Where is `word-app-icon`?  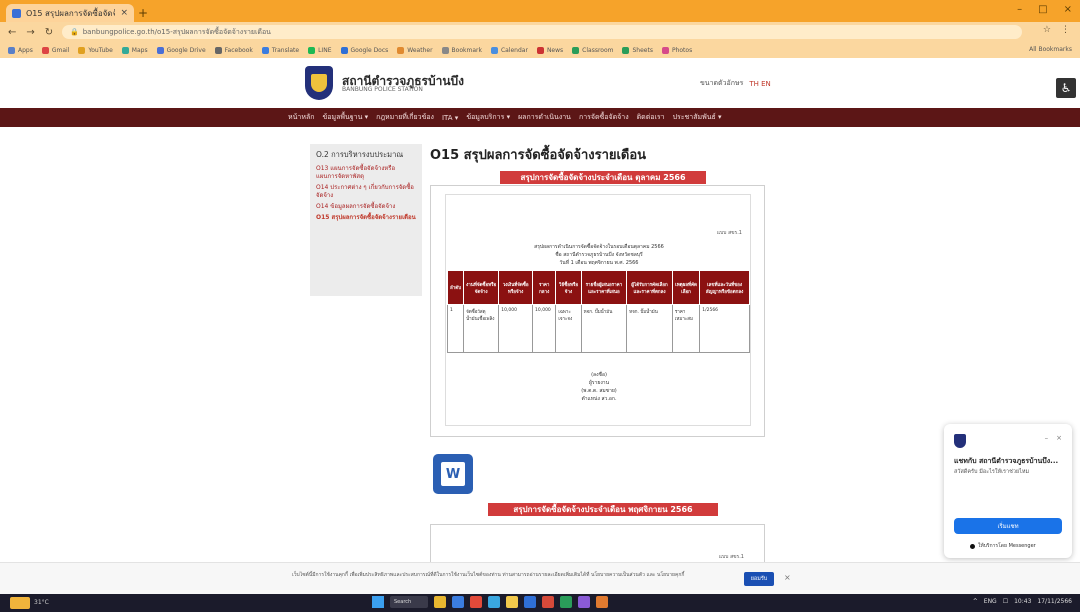
word-app-icon is located at coordinates (530, 602).